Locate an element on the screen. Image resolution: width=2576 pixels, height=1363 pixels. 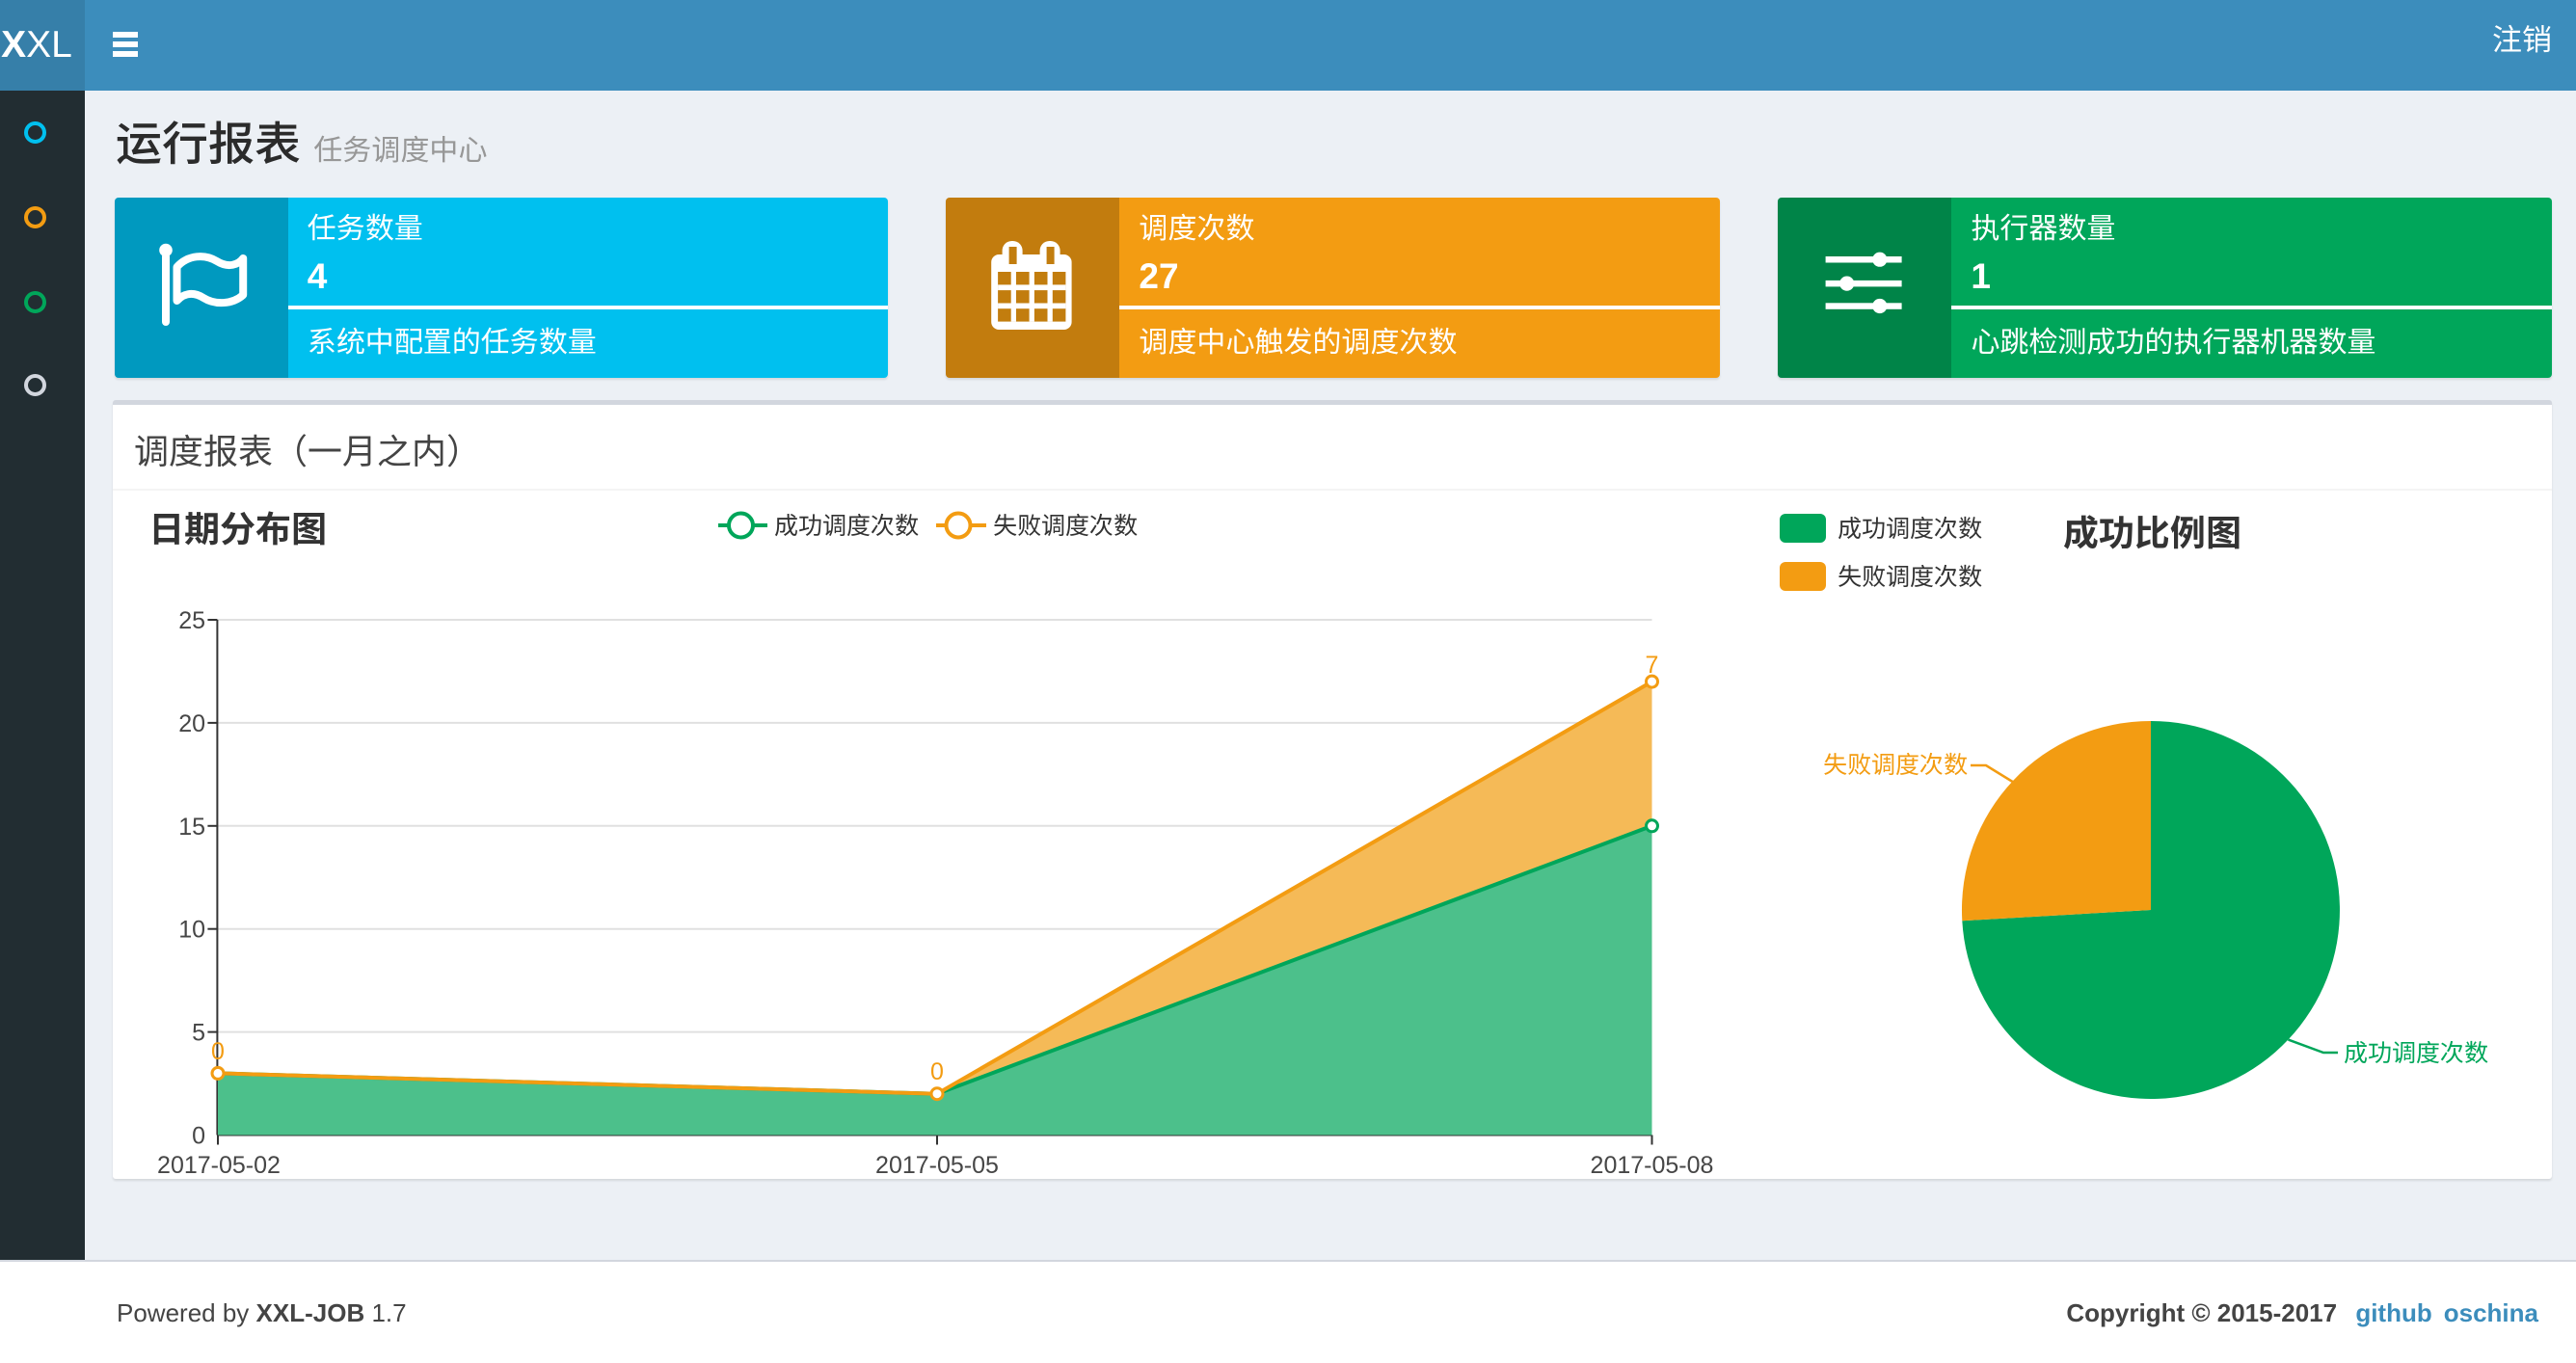
svg-text: 2017-05-05 is located at coordinates (937, 1165).